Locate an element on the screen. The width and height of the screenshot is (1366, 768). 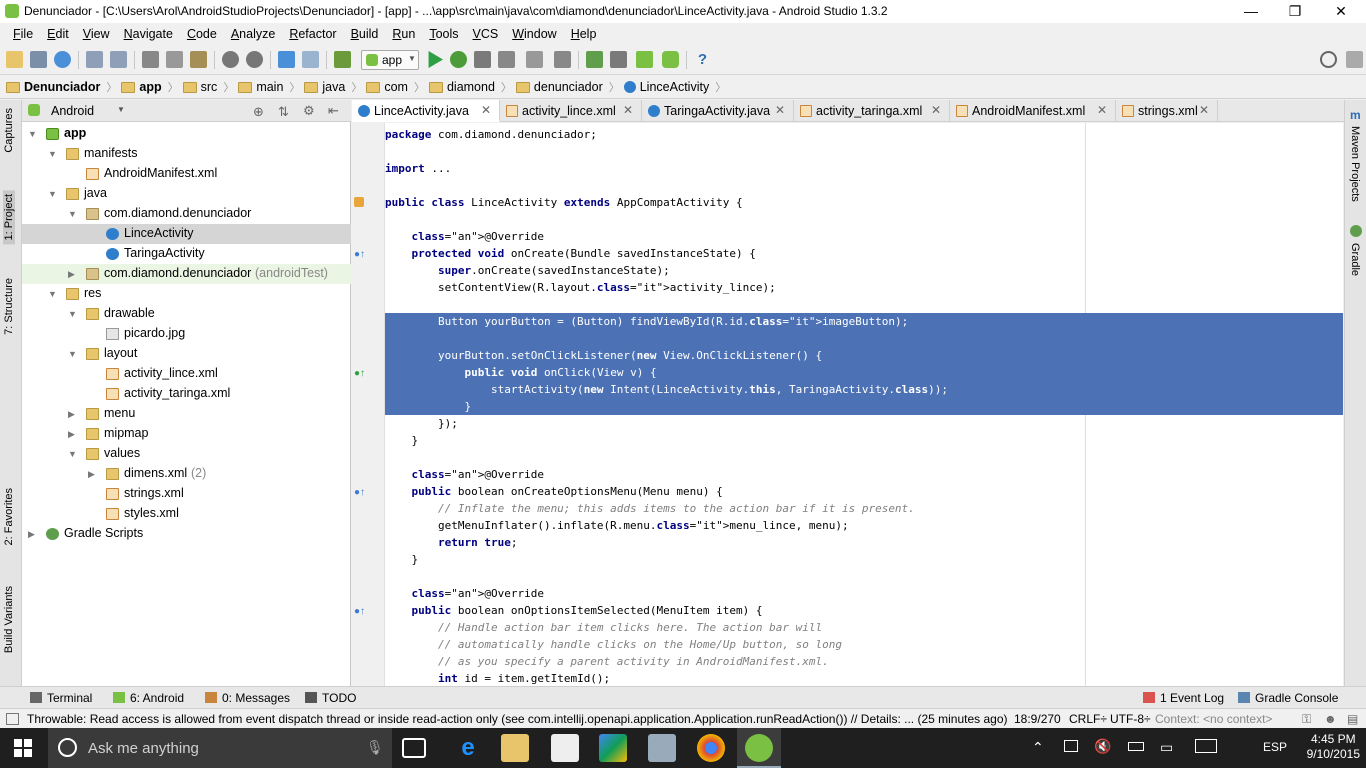
cortana-search-box: Ask me anything 🎙 is located at coordinates (220, 748).